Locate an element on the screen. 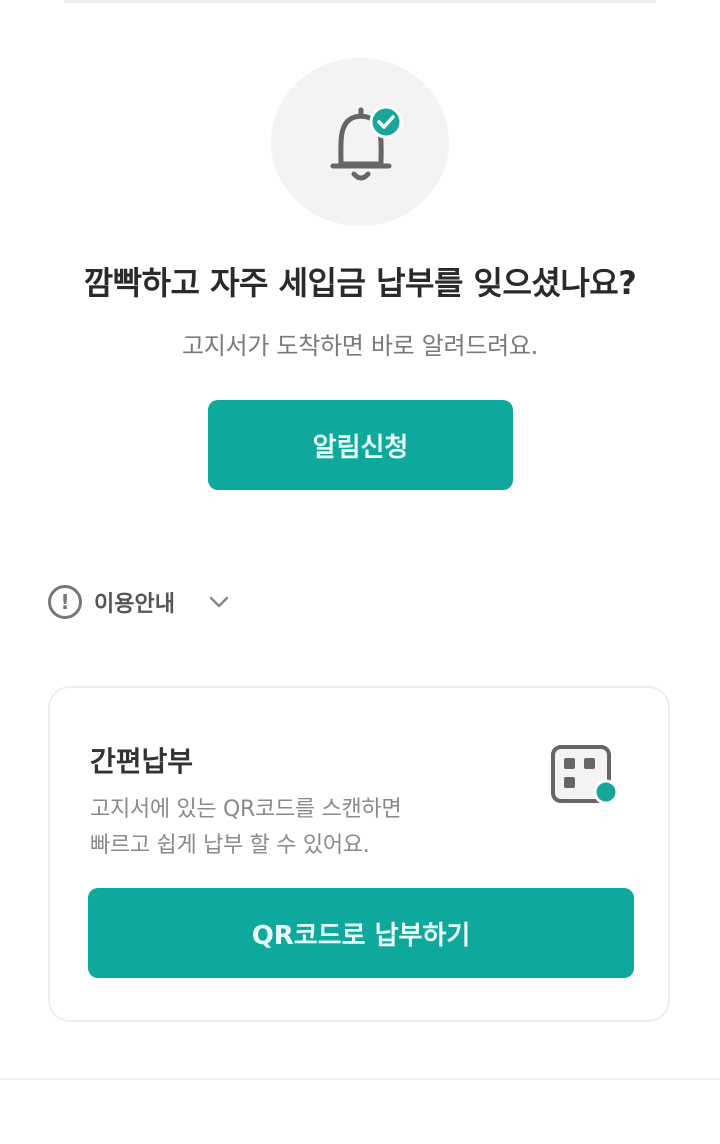  qr-scan-icon is located at coordinates (585, 775).